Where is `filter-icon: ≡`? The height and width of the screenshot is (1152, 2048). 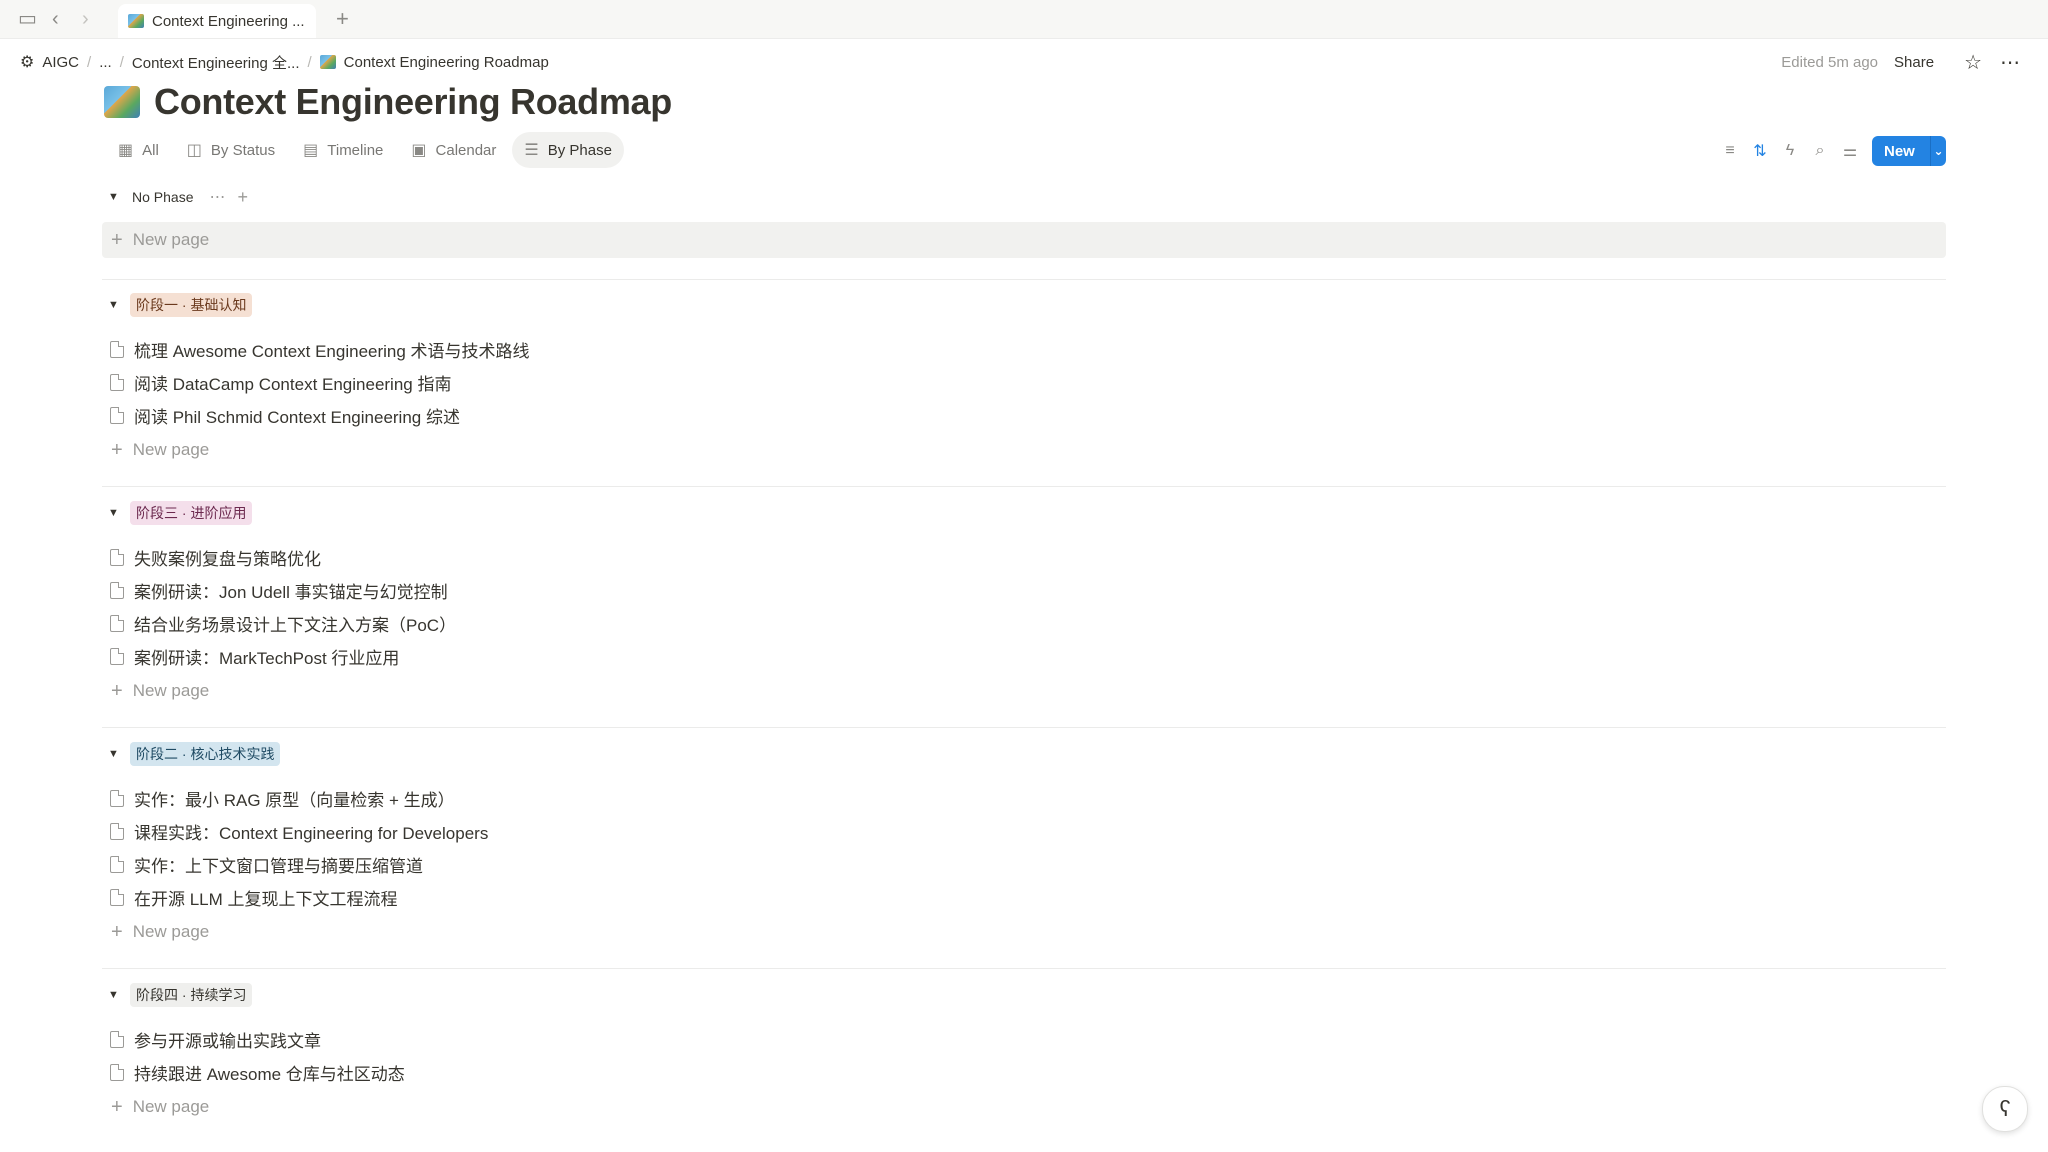
filter-icon: ≡ is located at coordinates (1730, 151).